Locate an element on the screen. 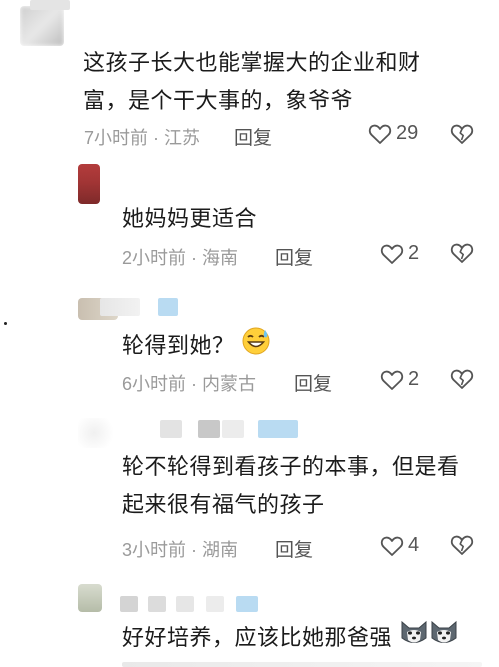  comment-location: 海南 is located at coordinates (220, 258).